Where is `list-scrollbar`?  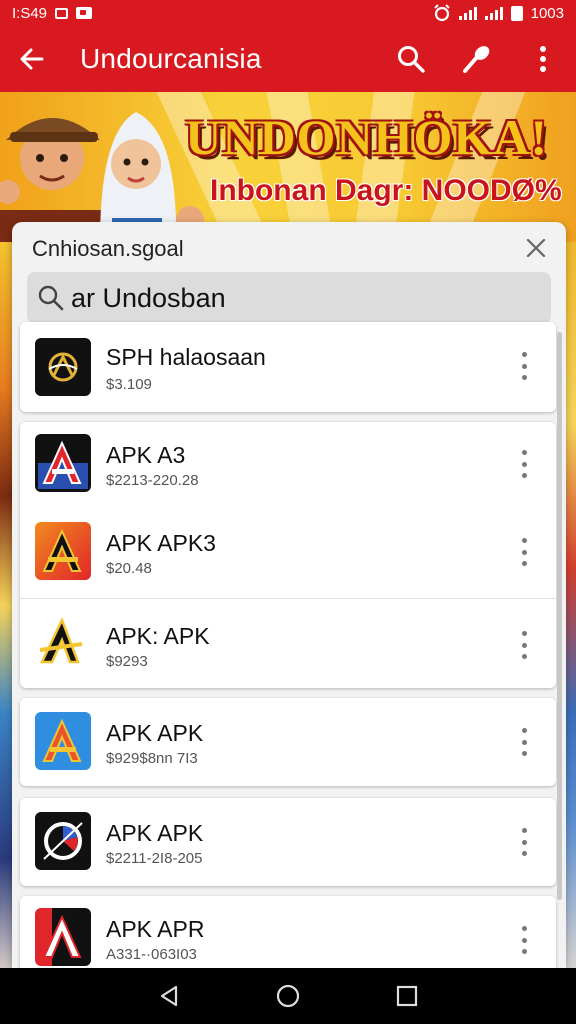
list-scrollbar is located at coordinates (559, 616).